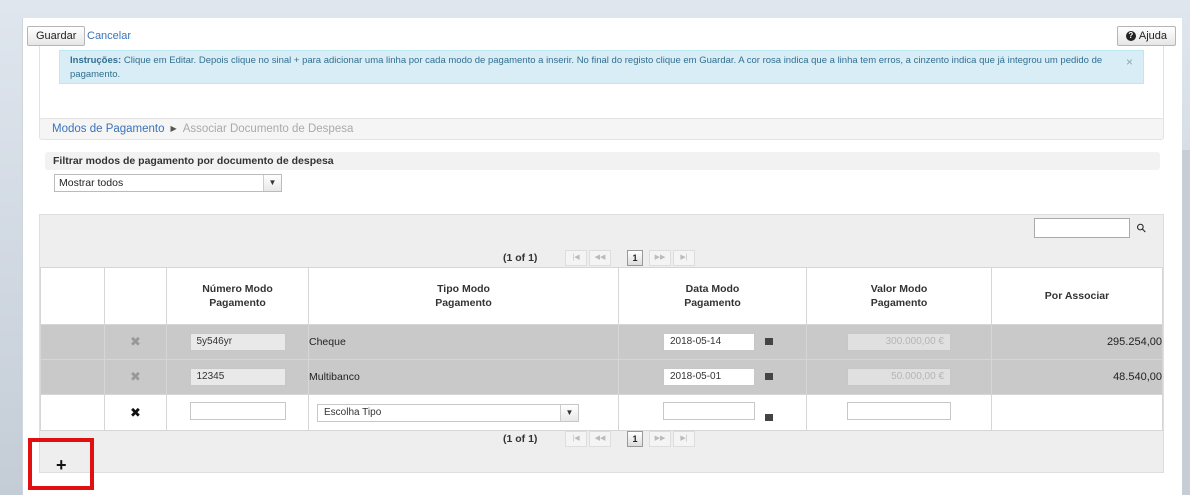  Describe the element at coordinates (135, 296) in the screenshot. I see `header-action` at that location.